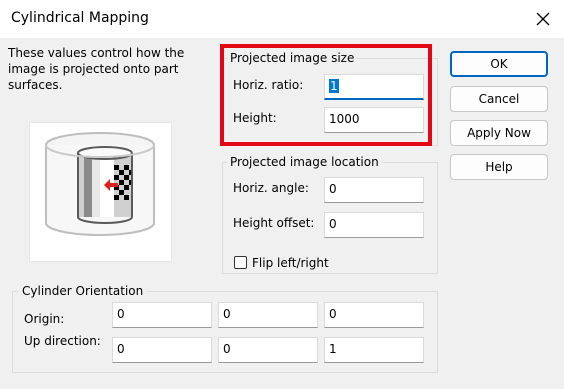  I want to click on origin-z-input: 0, so click(374, 315).